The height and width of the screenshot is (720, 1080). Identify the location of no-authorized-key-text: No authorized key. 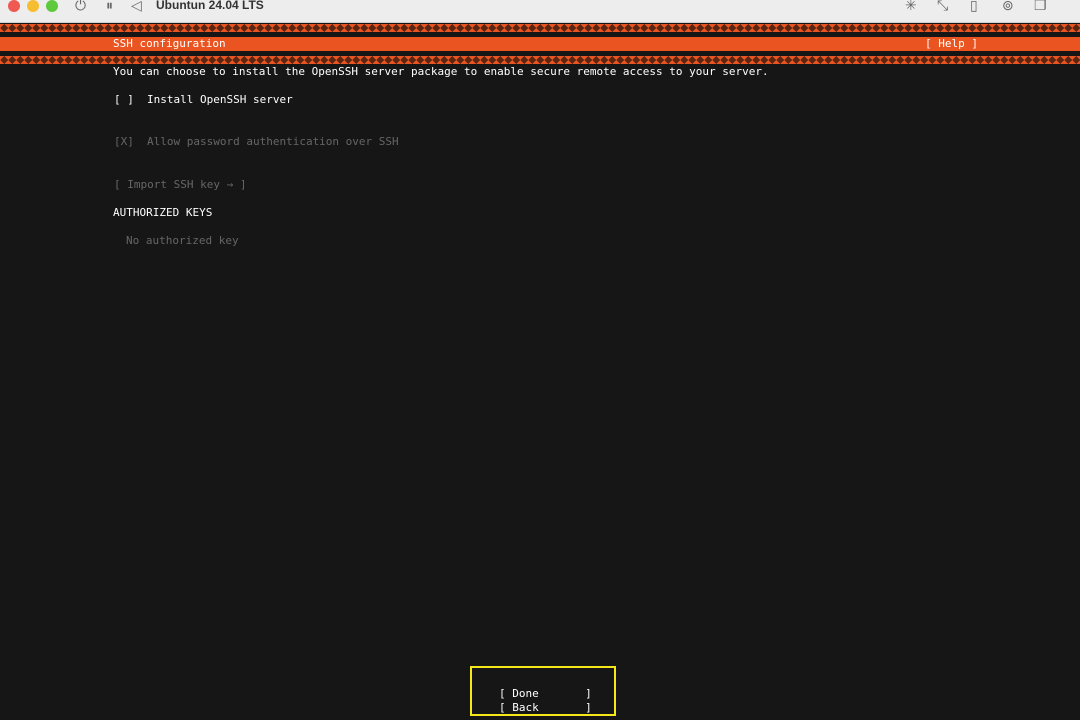
(182, 240).